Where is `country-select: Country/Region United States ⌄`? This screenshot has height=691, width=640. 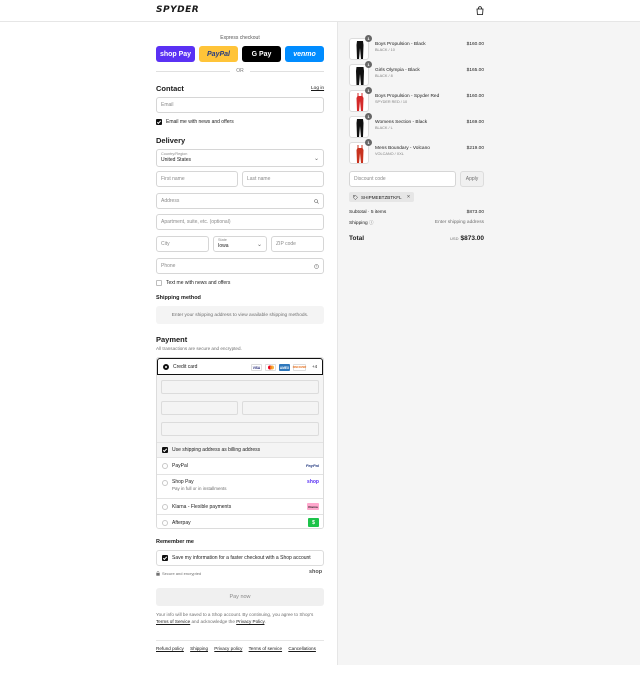 country-select: Country/Region United States ⌄ is located at coordinates (240, 158).